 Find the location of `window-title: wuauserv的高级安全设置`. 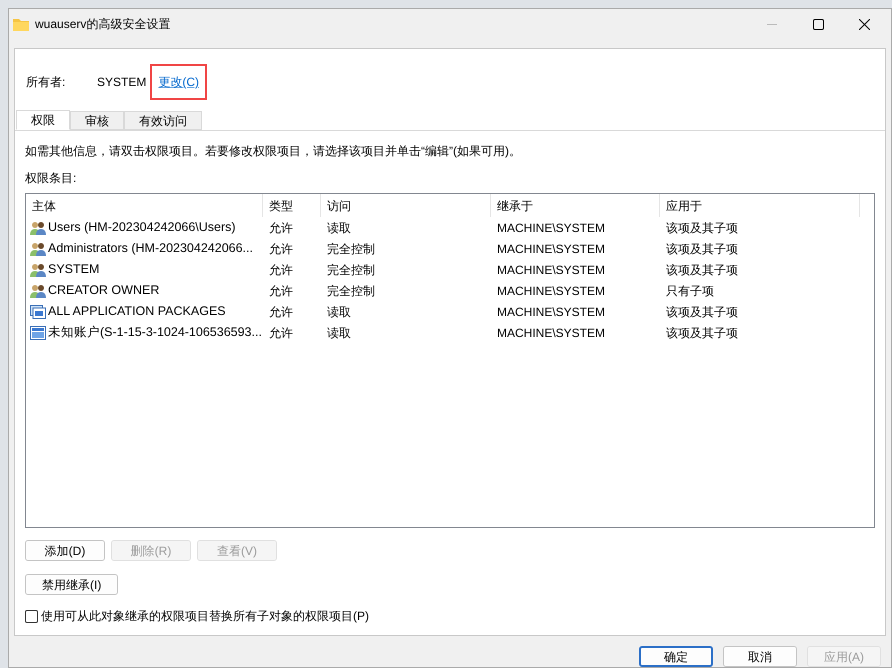

window-title: wuauserv的高级安全设置 is located at coordinates (102, 24).